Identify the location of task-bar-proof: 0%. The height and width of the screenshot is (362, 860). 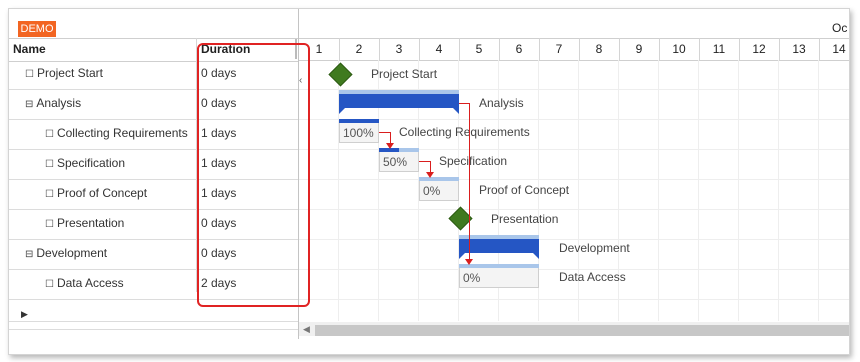
(439, 191).